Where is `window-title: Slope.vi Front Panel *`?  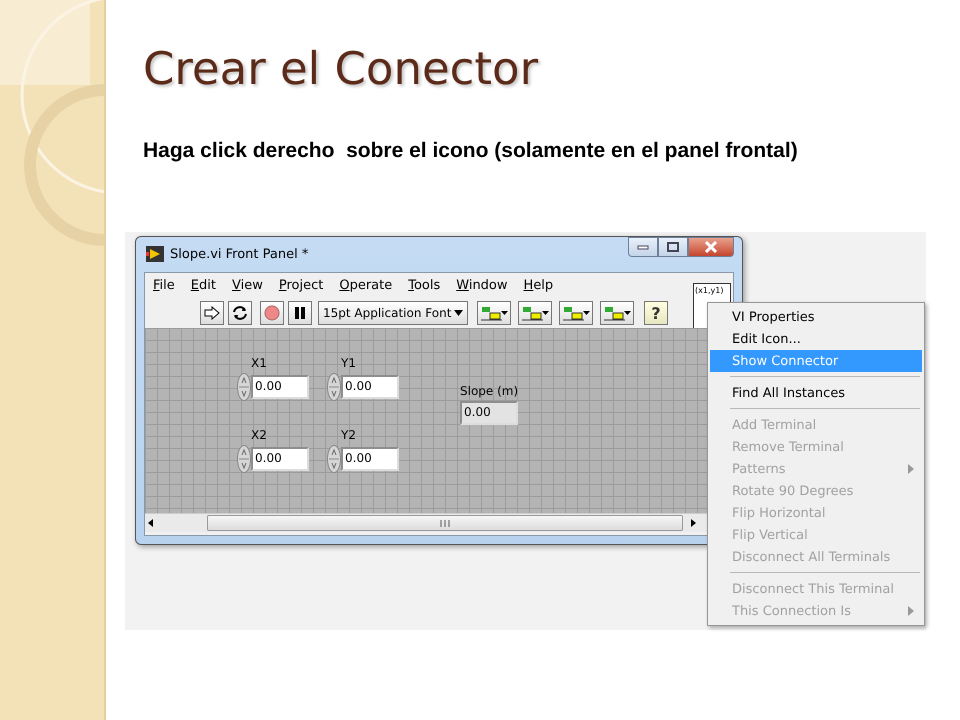 window-title: Slope.vi Front Panel * is located at coordinates (239, 254).